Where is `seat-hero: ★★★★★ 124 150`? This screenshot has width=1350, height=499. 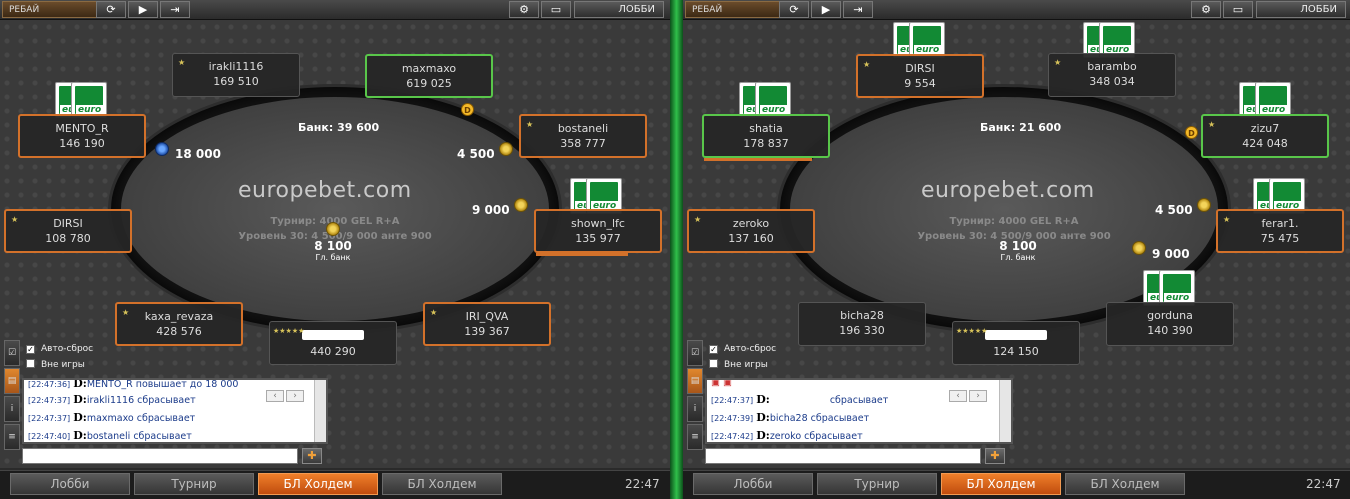
seat-hero: ★★★★★ 124 150 is located at coordinates (1016, 343).